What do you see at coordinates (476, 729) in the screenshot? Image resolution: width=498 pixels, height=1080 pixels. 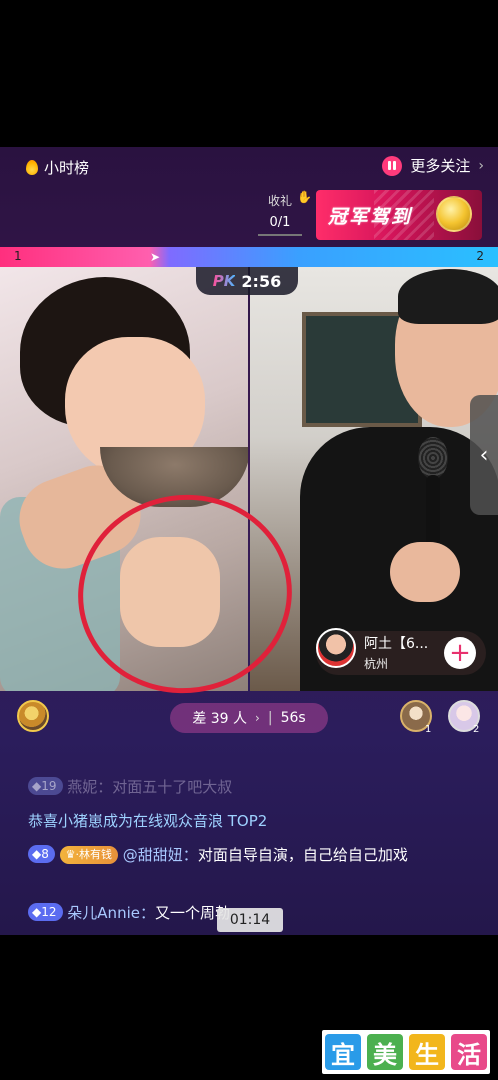 I see `rank-number: 2` at bounding box center [476, 729].